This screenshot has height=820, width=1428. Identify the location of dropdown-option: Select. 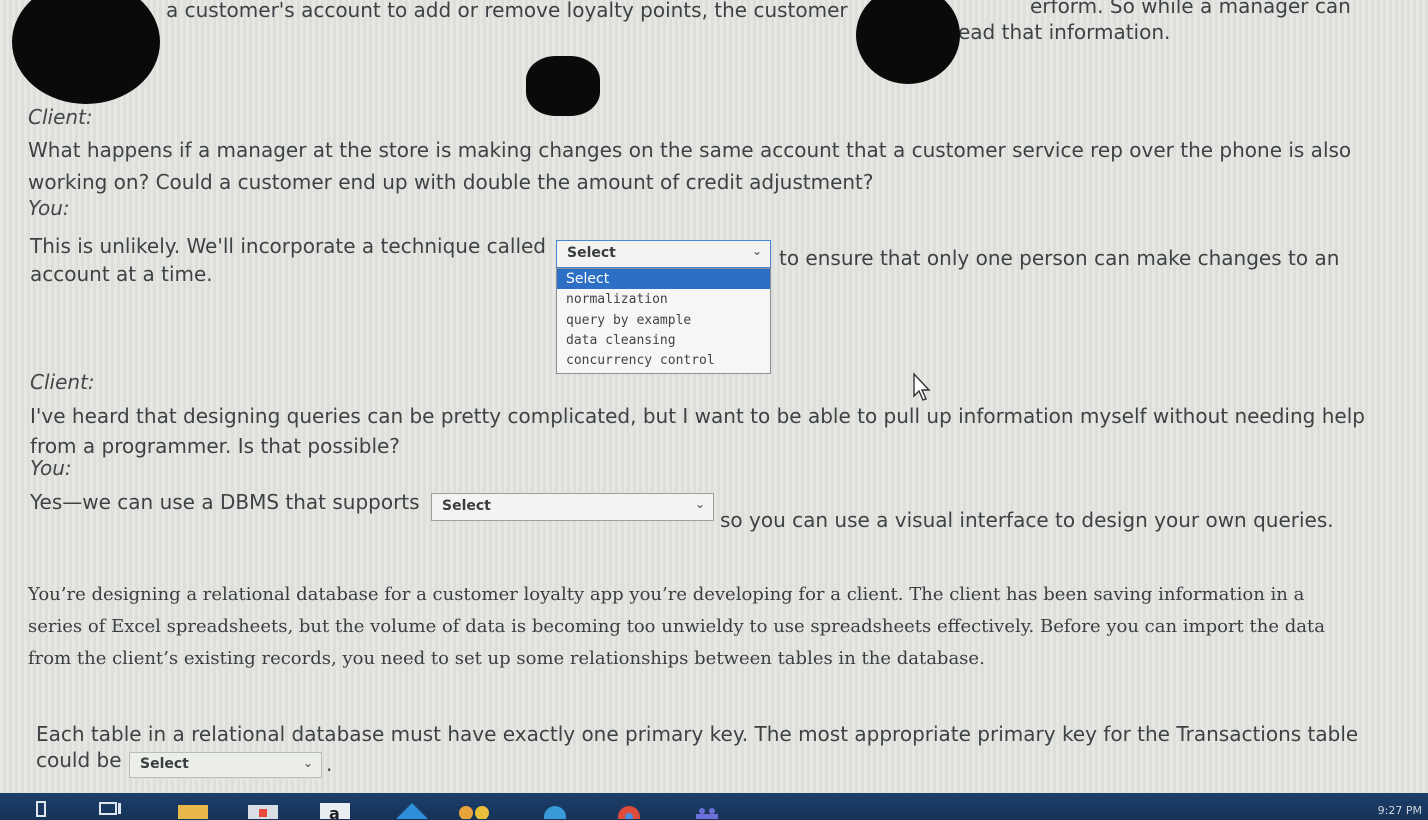
(663, 279).